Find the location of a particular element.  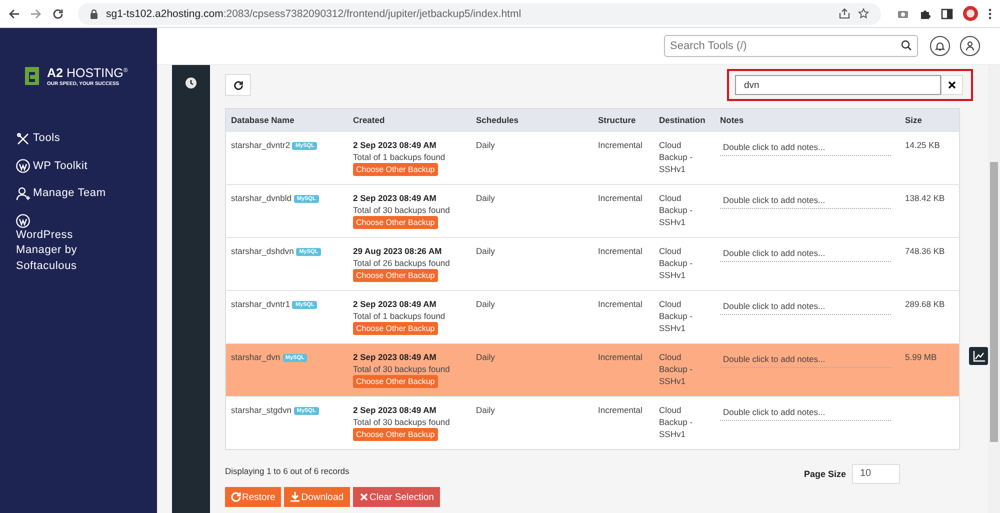

backup-count: Total of 26 backups found is located at coordinates (402, 263).